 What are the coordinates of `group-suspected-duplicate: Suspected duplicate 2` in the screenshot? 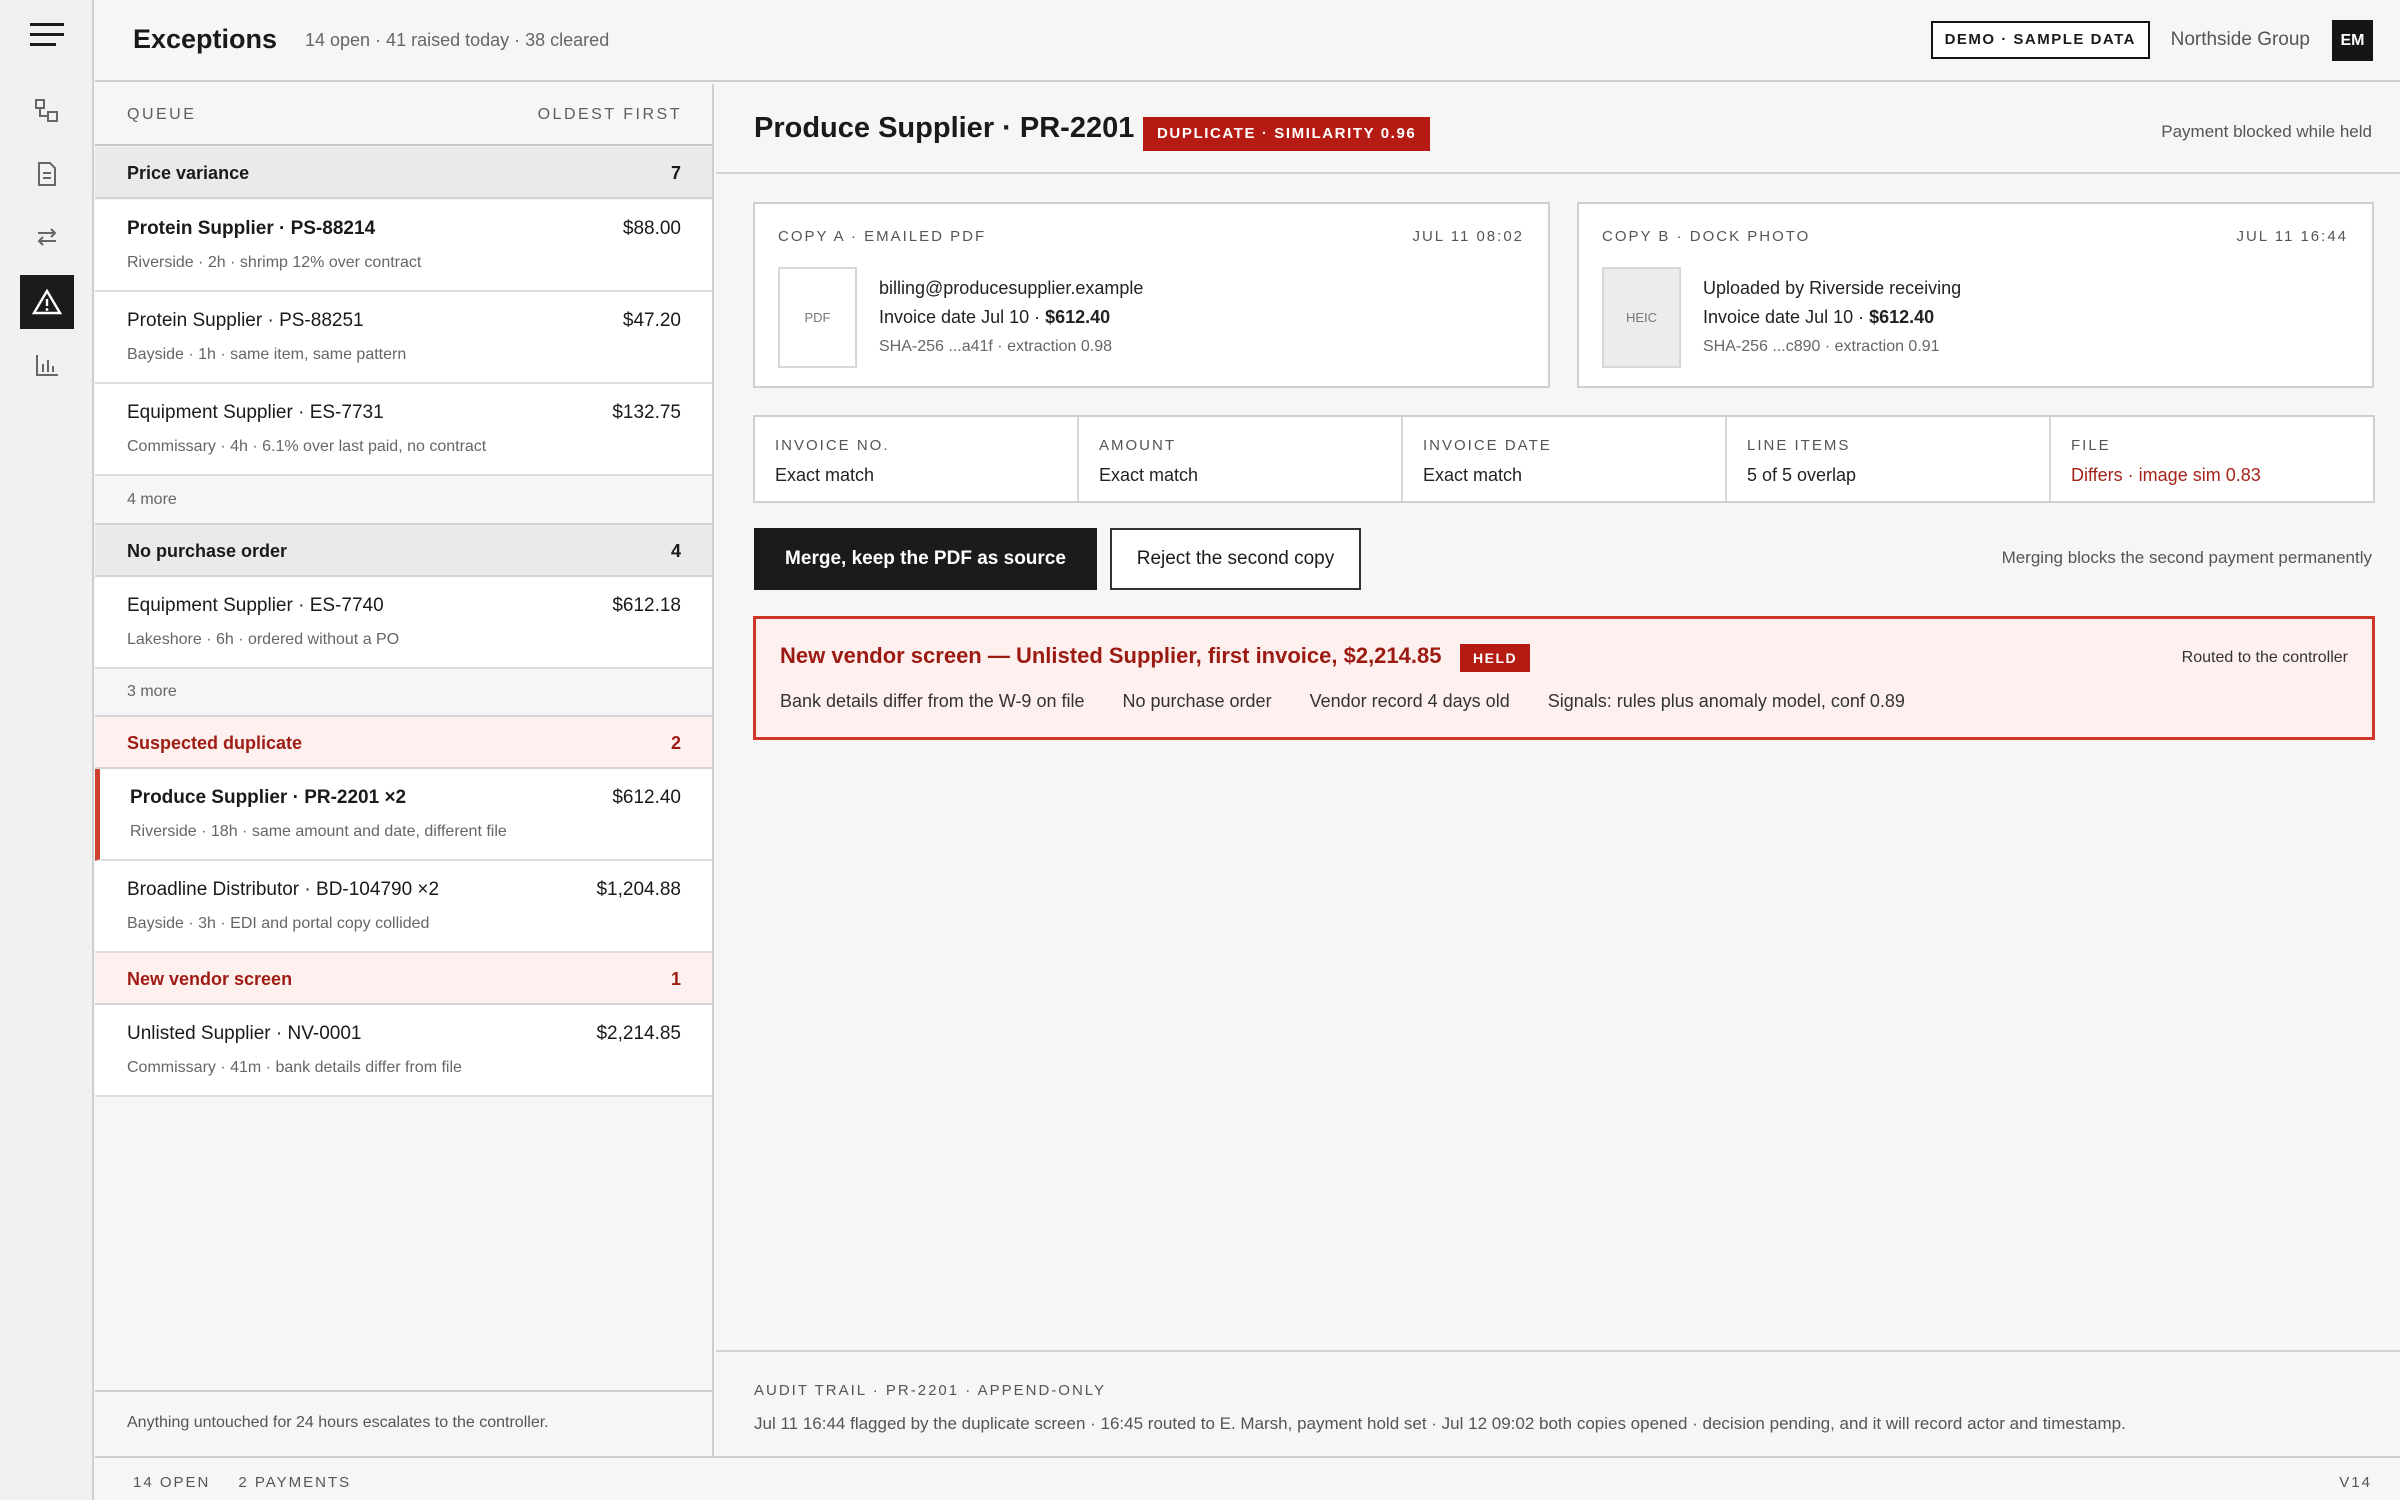 It's located at (403, 743).